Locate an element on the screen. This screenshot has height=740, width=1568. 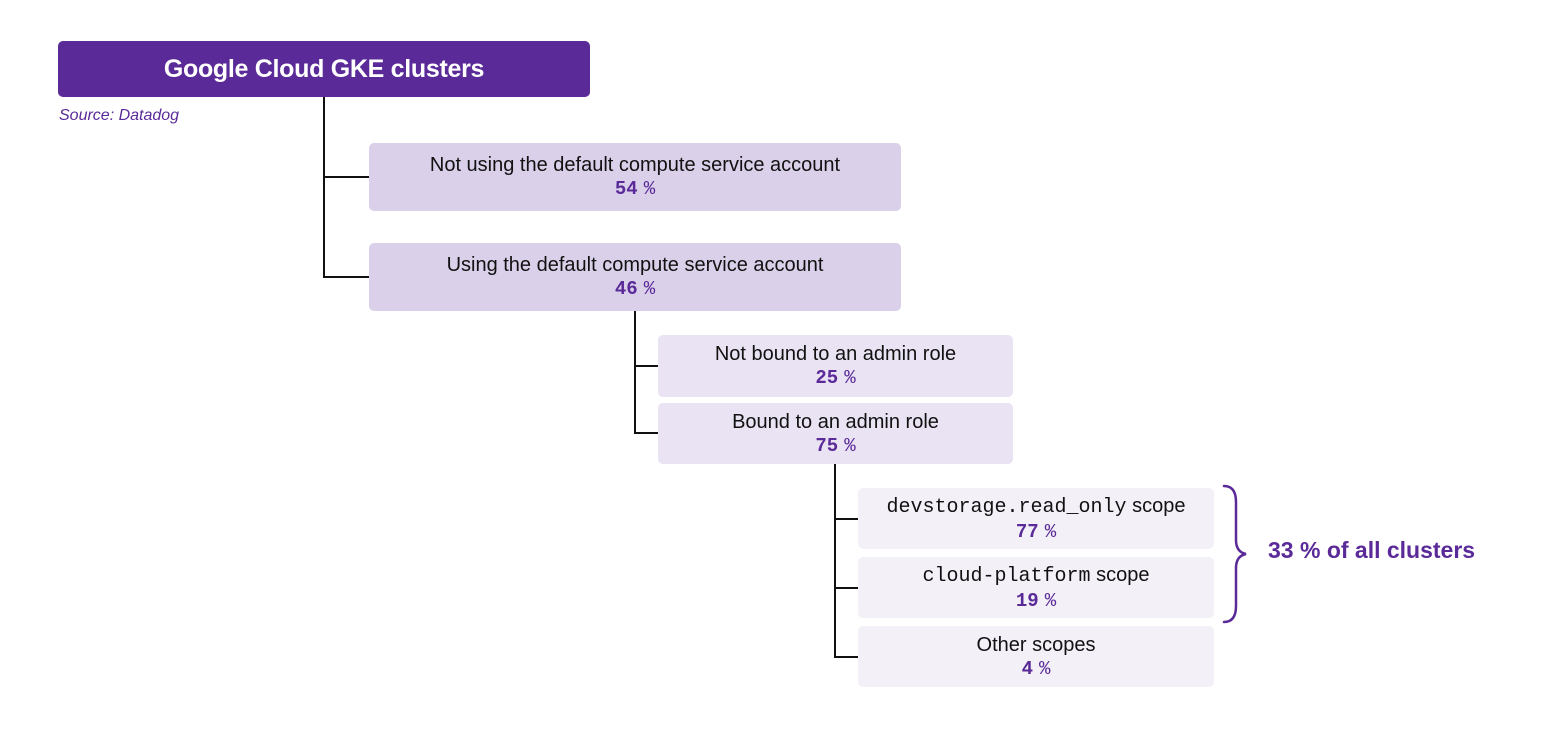
node-percent: 25% is located at coordinates (835, 378).